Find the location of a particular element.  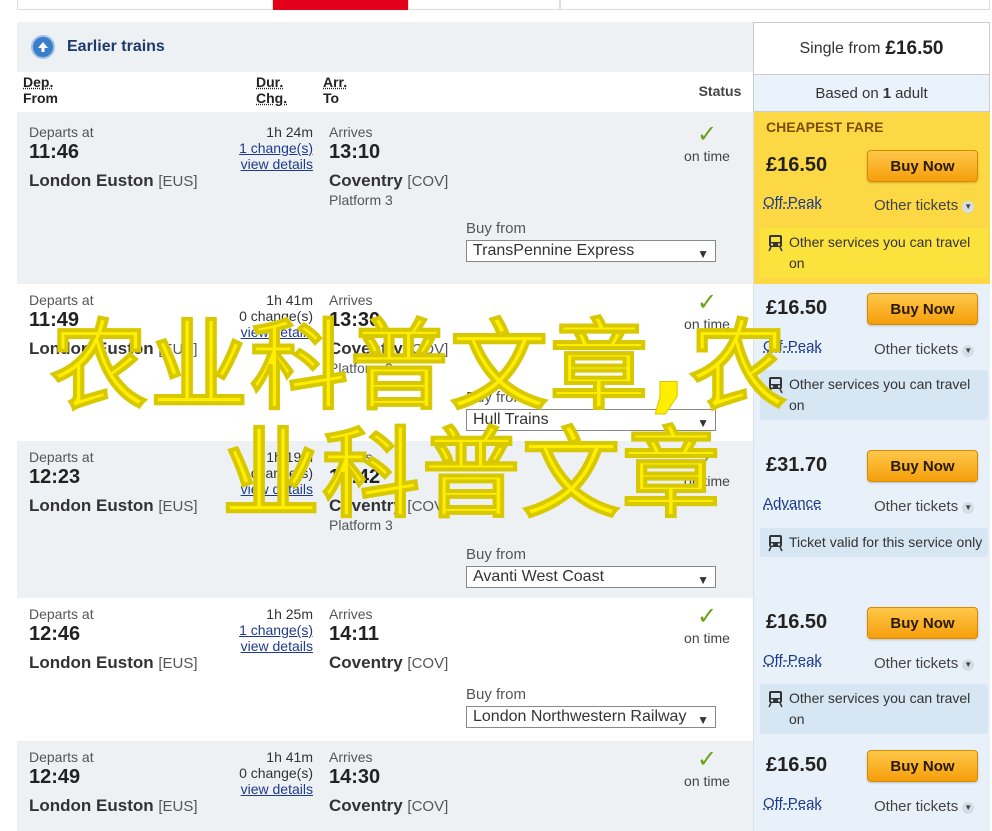

operator-select: Avanti West Coast ▼ is located at coordinates (591, 577).